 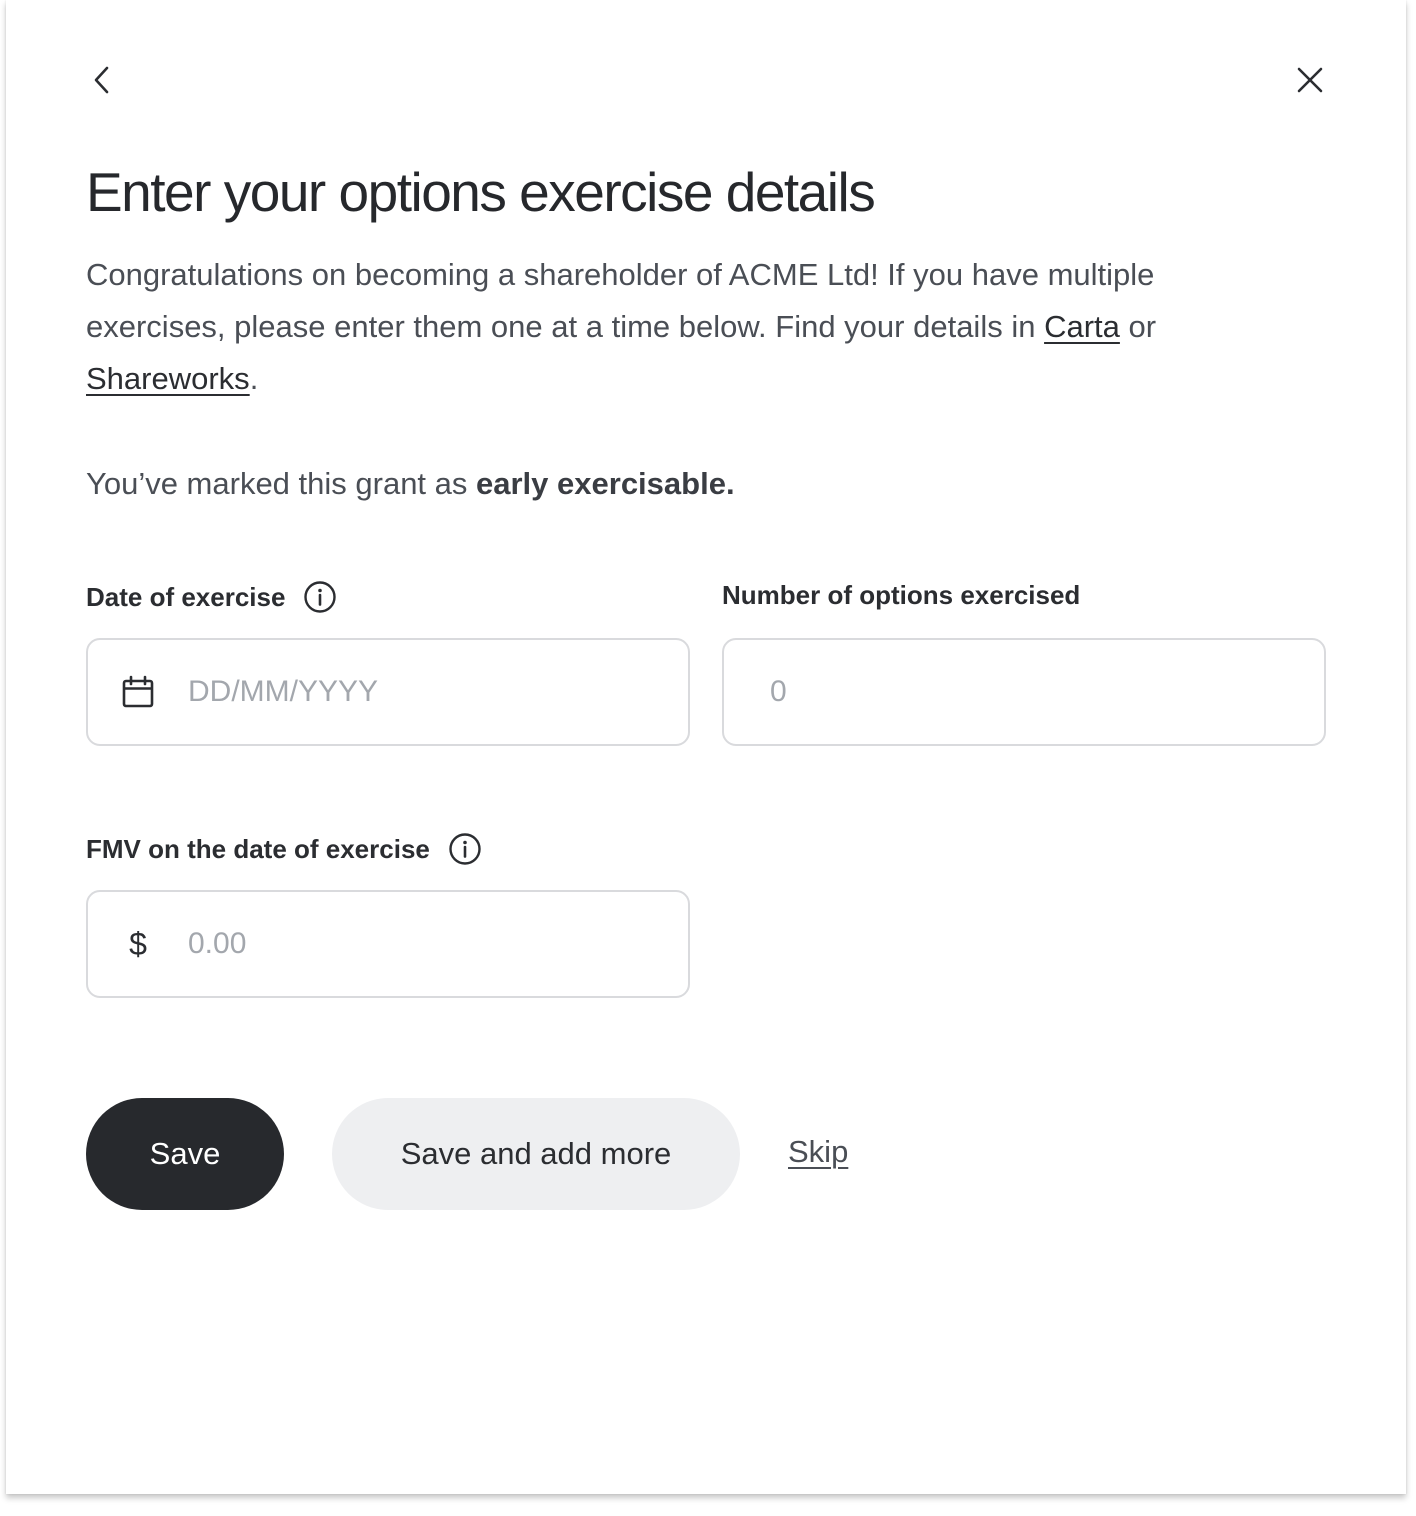 I want to click on close-button, so click(x=1310, y=80).